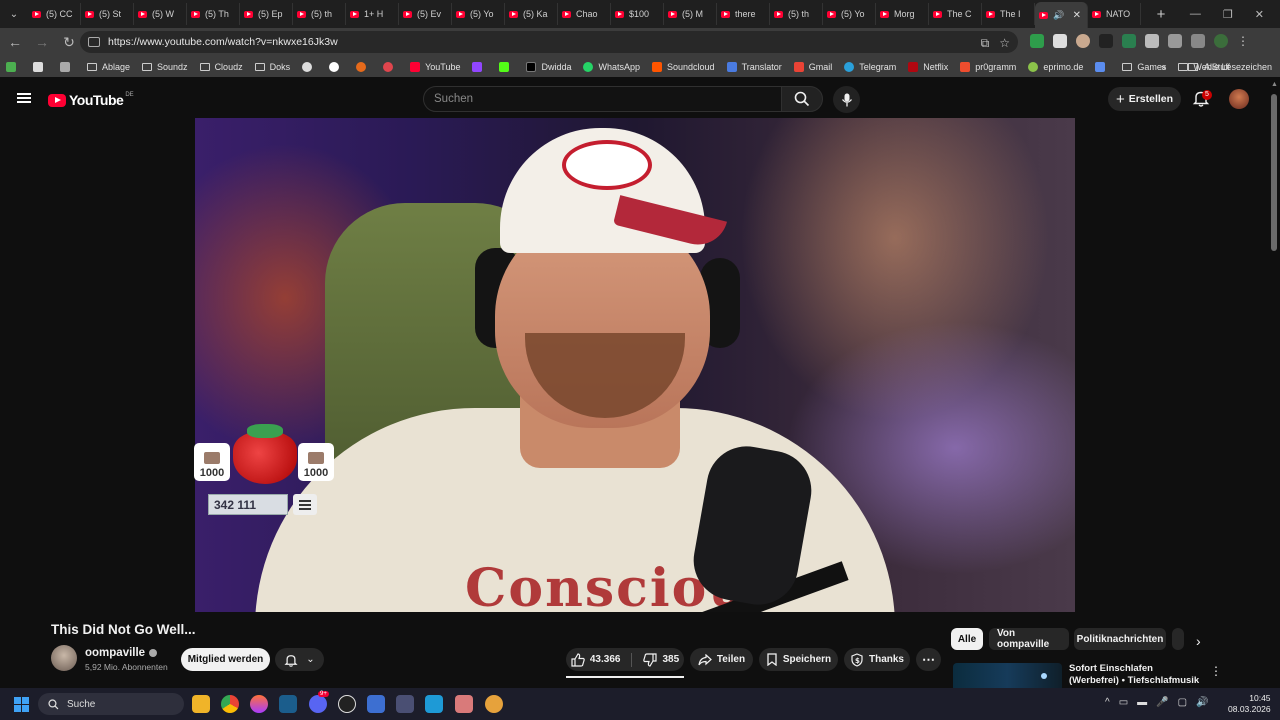 The height and width of the screenshot is (720, 1280). I want to click on browser-tab-active: 🔊 ✕, so click(1061, 15).